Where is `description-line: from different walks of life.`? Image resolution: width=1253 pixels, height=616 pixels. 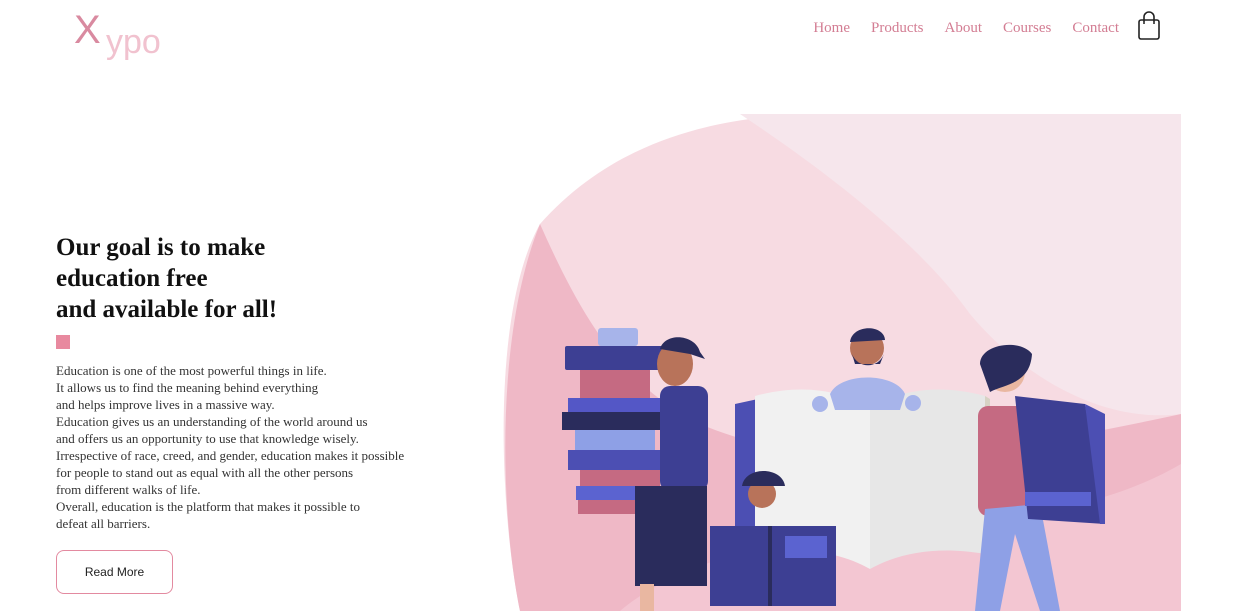 description-line: from different walks of life. is located at coordinates (128, 489).